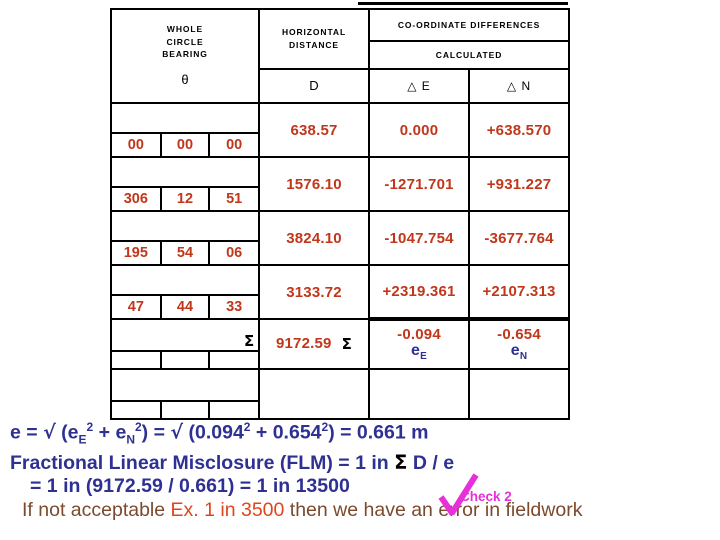 The width and height of the screenshot is (720, 540). I want to click on totals-degrees, so click(137, 360).